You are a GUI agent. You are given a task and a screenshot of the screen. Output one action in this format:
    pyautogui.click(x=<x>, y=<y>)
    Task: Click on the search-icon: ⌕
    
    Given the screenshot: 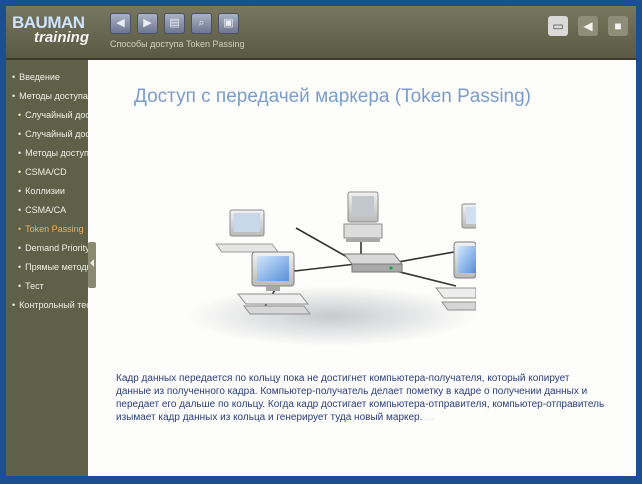 What is the action you would take?
    pyautogui.click(x=201, y=23)
    